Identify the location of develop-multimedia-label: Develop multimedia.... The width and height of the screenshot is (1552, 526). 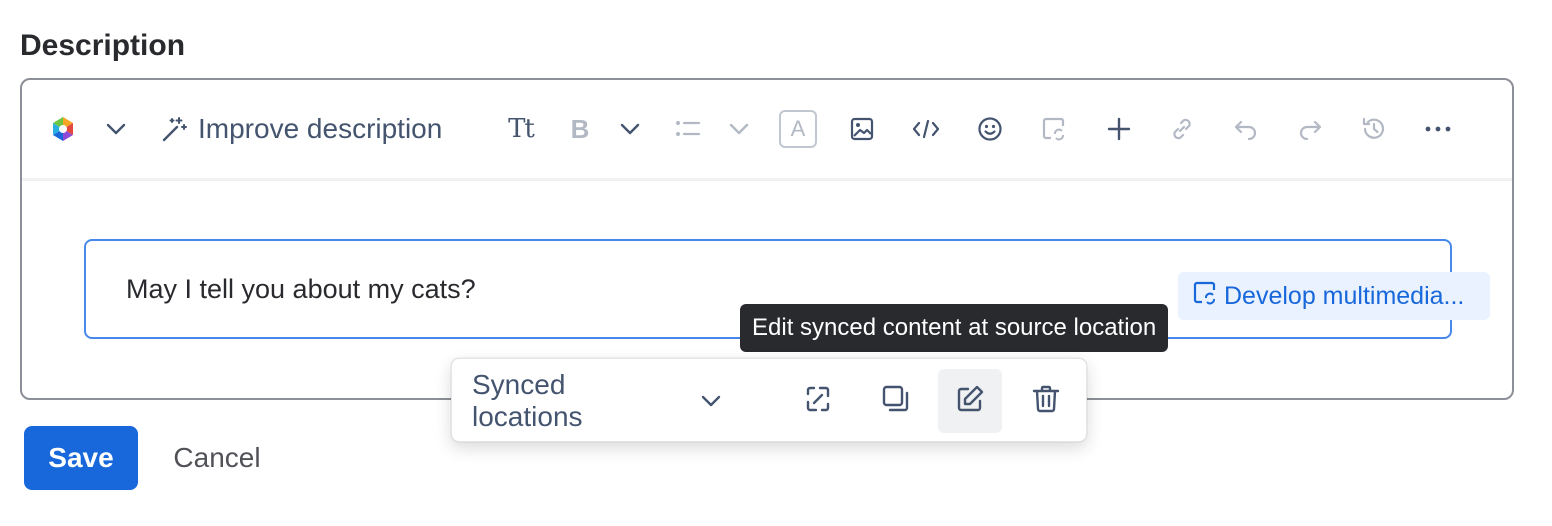
(1344, 295).